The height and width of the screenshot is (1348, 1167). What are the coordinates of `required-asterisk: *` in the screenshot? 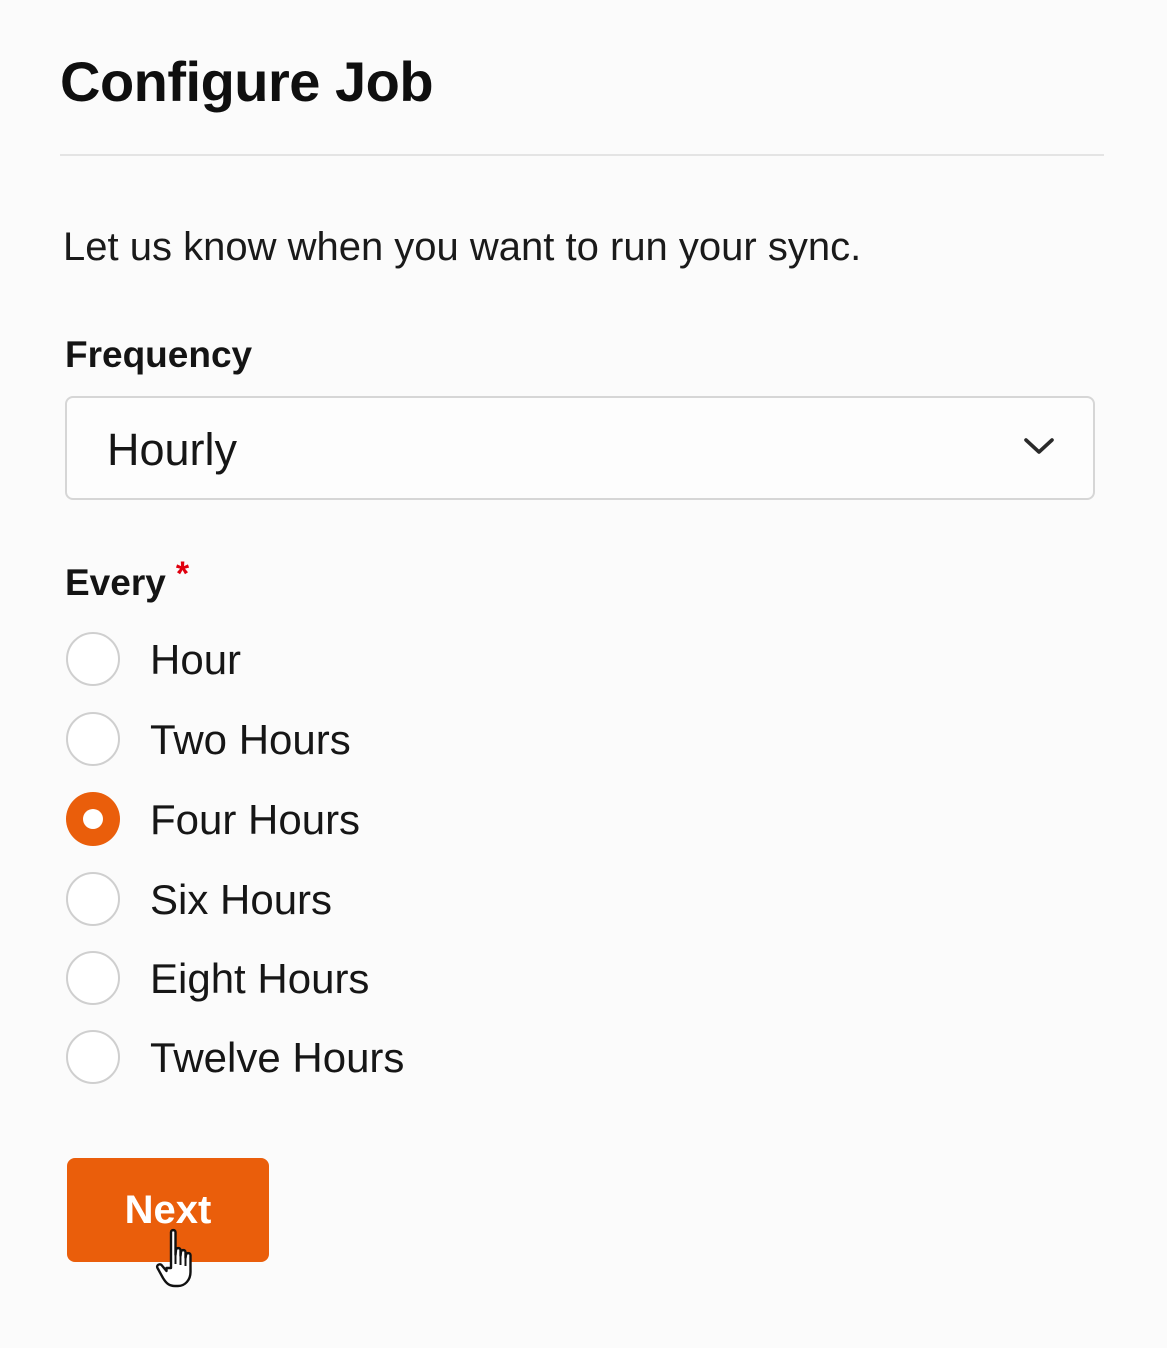 It's located at (182, 574).